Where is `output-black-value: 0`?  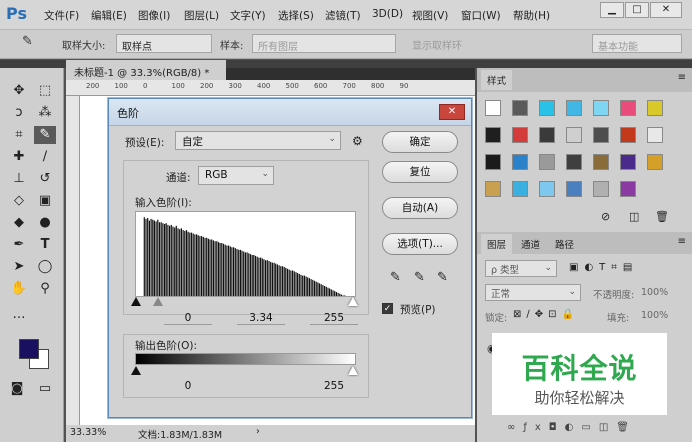
output-black-value: 0 is located at coordinates (188, 386).